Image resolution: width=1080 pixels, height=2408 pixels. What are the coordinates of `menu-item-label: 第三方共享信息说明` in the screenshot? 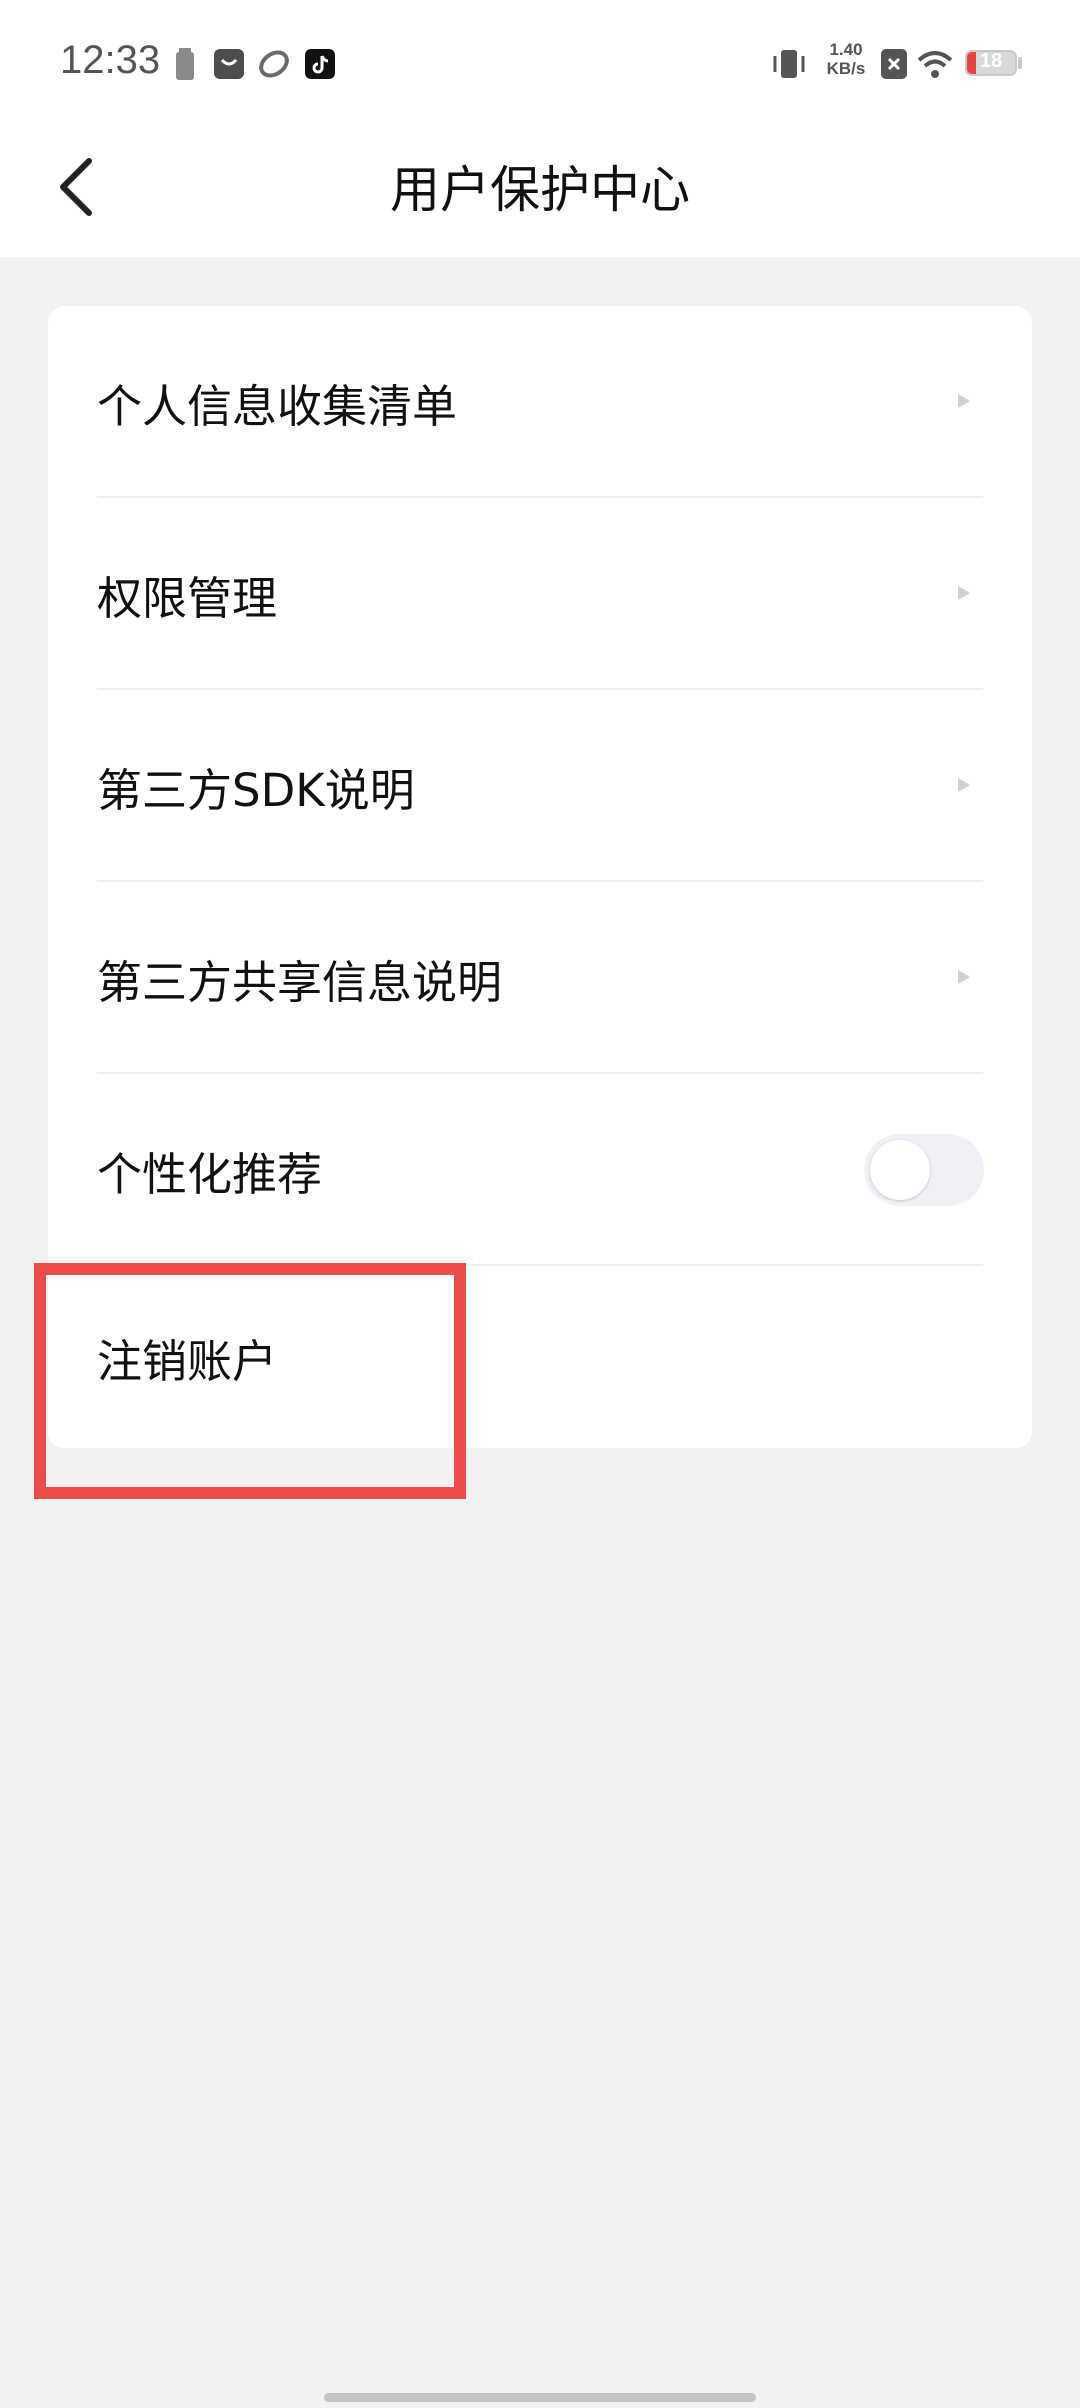 It's located at (300, 982).